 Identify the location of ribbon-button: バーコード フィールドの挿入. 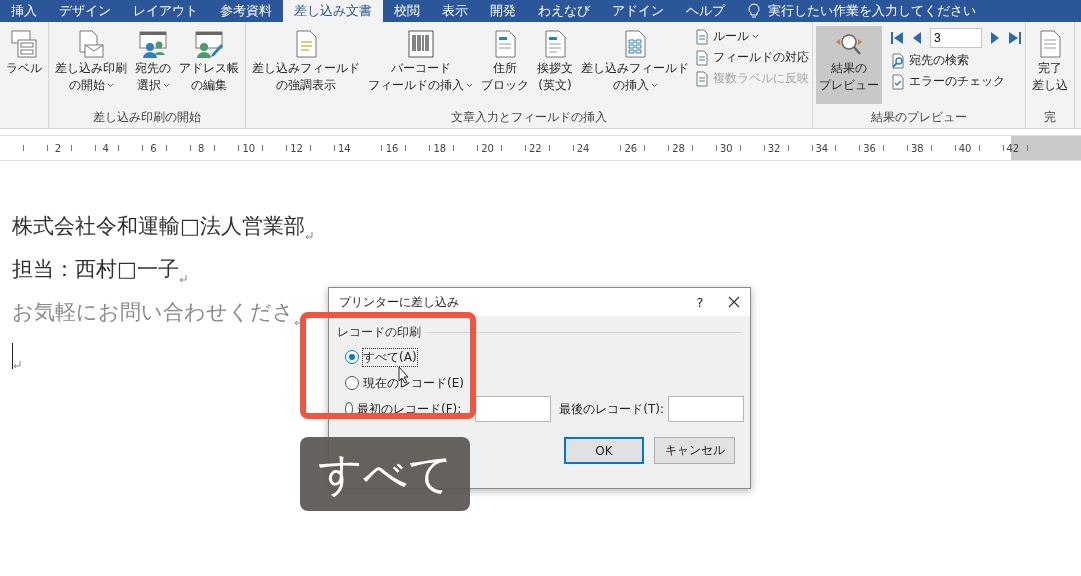
(420, 65).